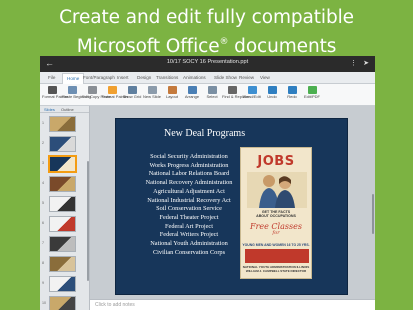 This screenshot has height=310, width=413. I want to click on slide-thumbnail: 3, so click(64, 164).